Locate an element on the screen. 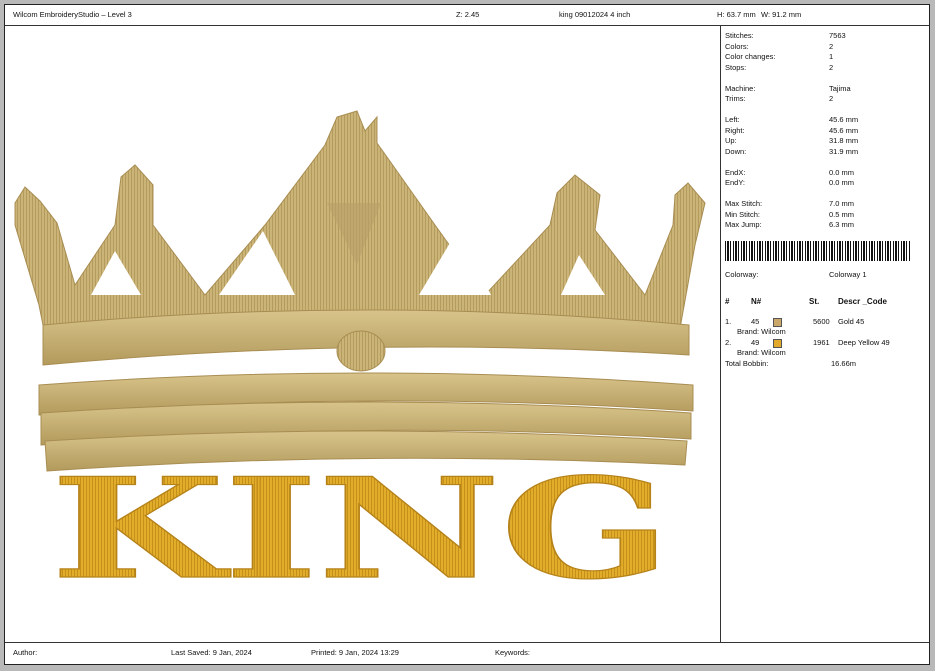 This screenshot has height=671, width=935. stat-row: Colors: 2 is located at coordinates (825, 47).